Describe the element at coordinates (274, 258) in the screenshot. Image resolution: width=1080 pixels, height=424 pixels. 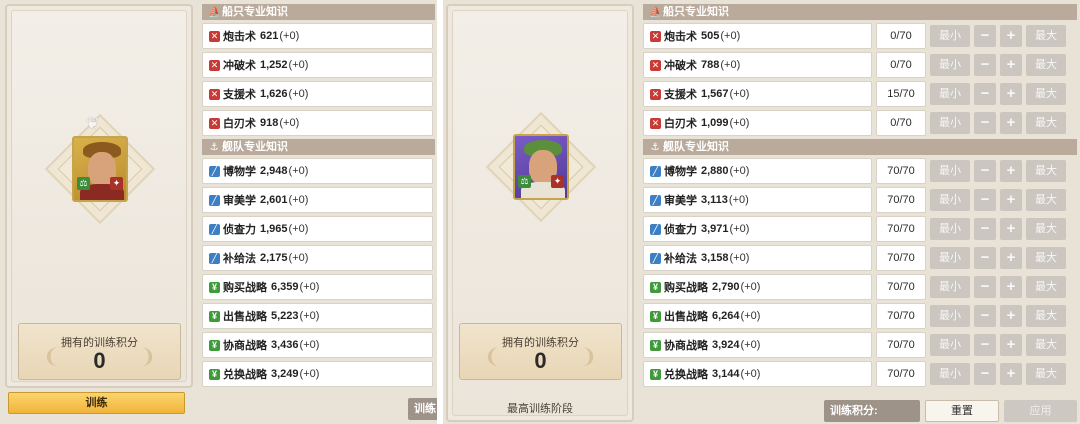
I see `skill-value: 2,175` at that location.